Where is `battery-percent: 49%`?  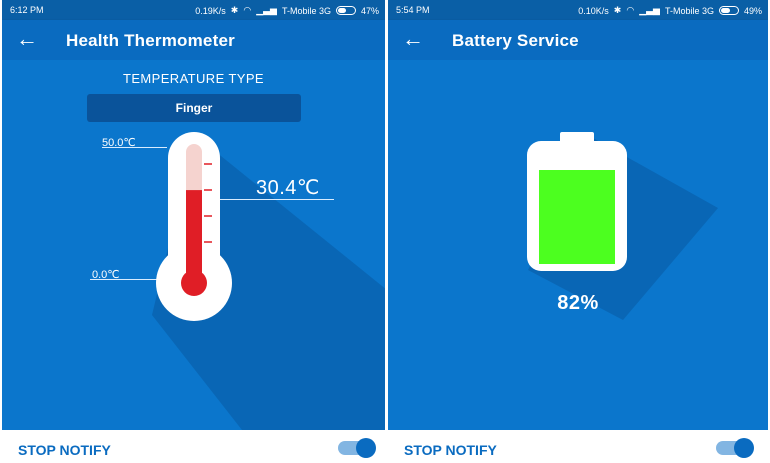 battery-percent: 49% is located at coordinates (752, 10).